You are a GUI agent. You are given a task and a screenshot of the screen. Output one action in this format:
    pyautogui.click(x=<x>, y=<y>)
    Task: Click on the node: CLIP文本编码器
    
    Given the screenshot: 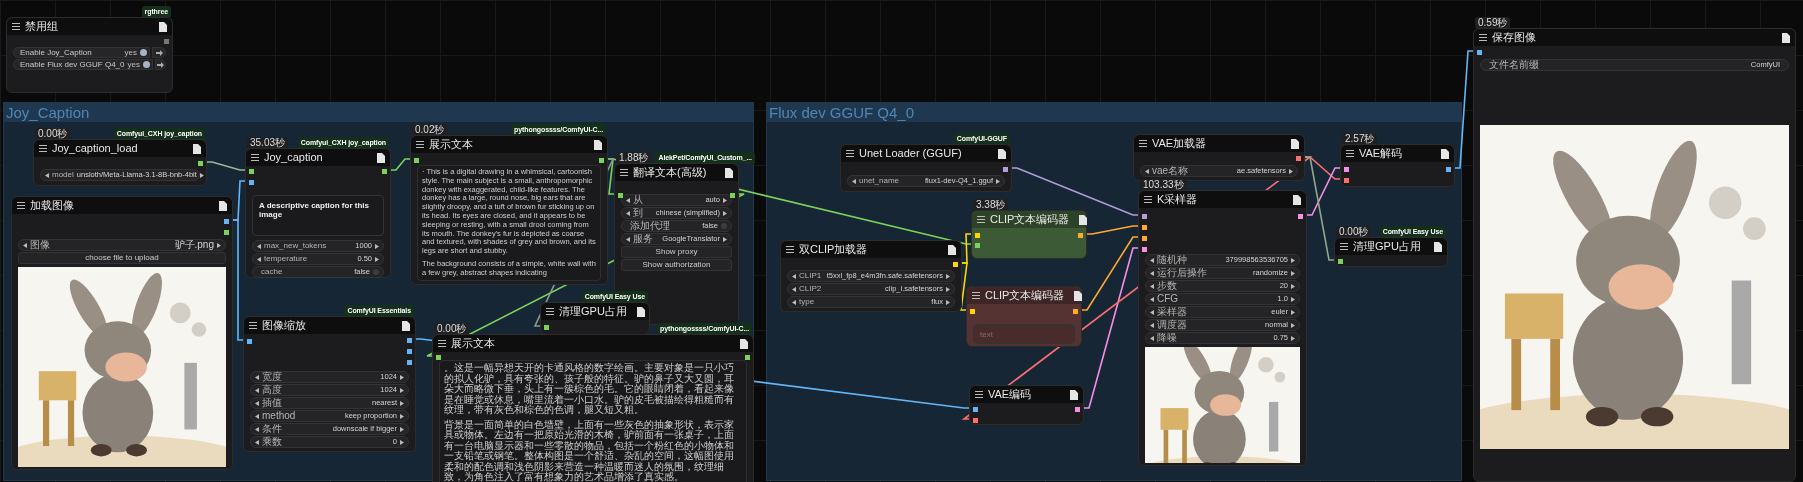 What is the action you would take?
    pyautogui.click(x=1029, y=234)
    